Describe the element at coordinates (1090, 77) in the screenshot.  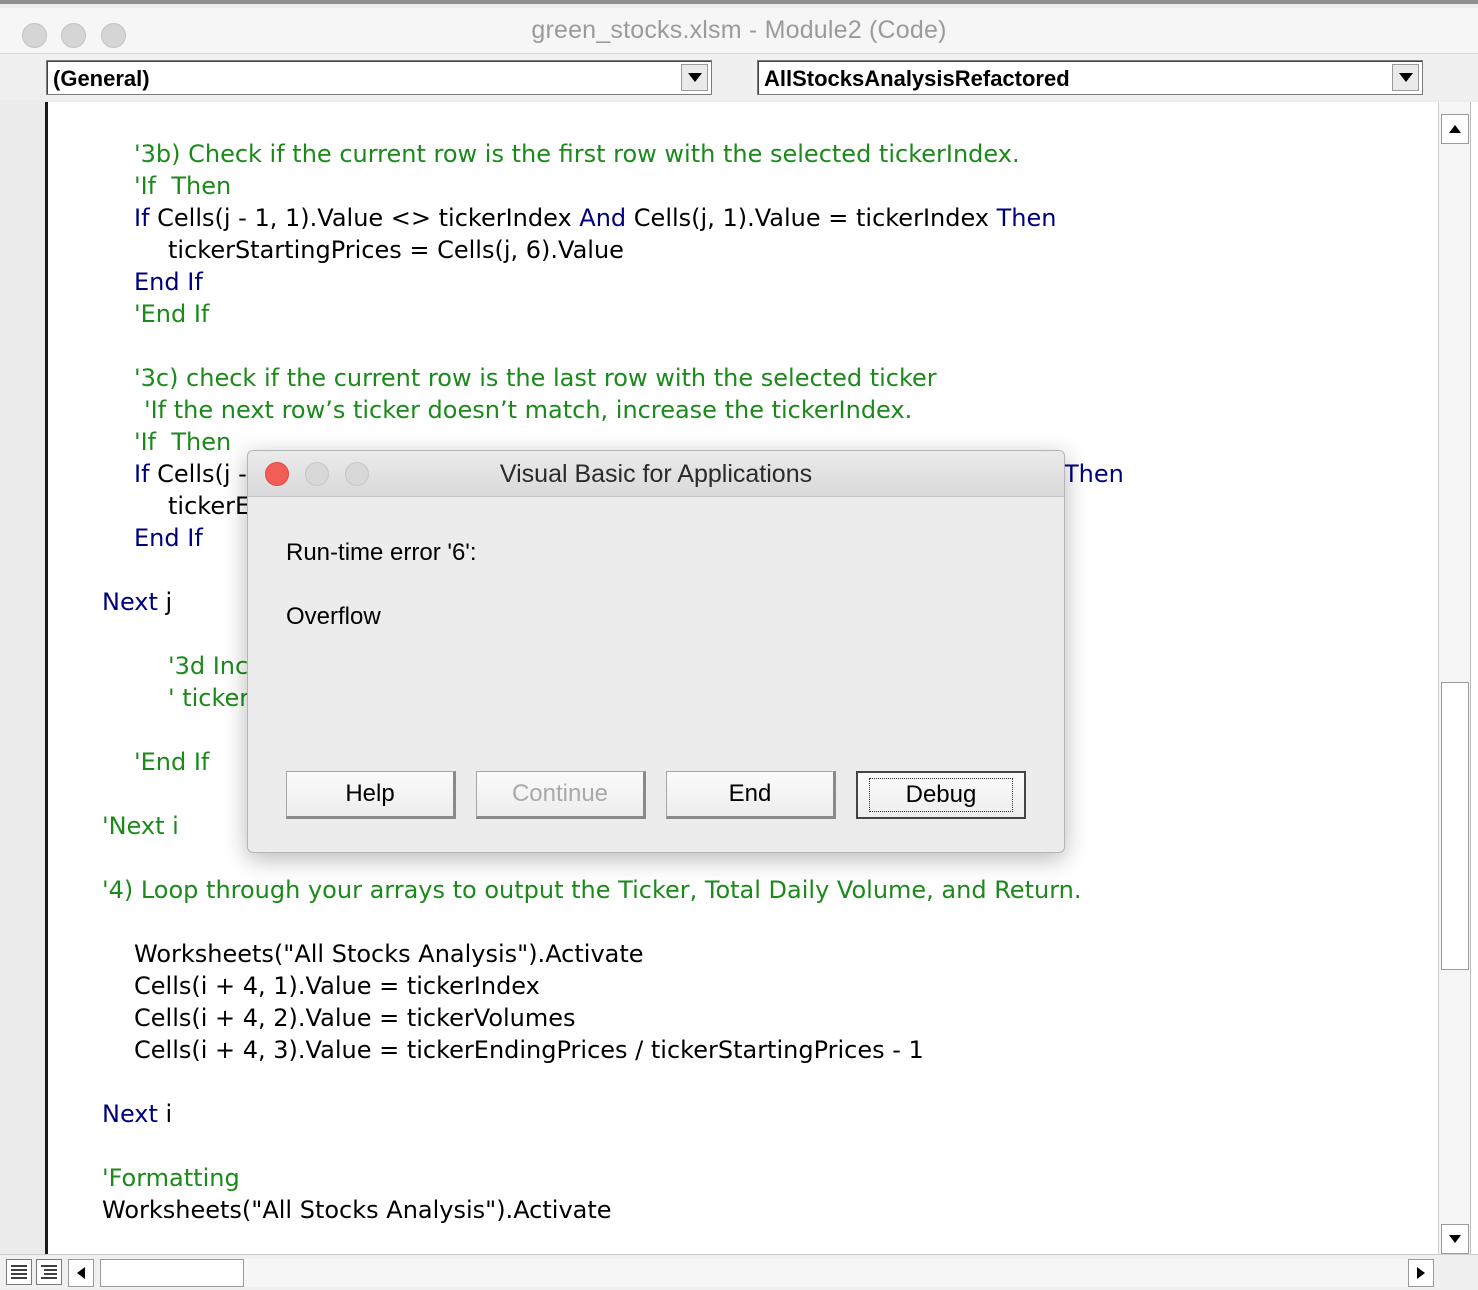
I see `procedure-dropdown: AllStocksAnalysisRefactored` at that location.